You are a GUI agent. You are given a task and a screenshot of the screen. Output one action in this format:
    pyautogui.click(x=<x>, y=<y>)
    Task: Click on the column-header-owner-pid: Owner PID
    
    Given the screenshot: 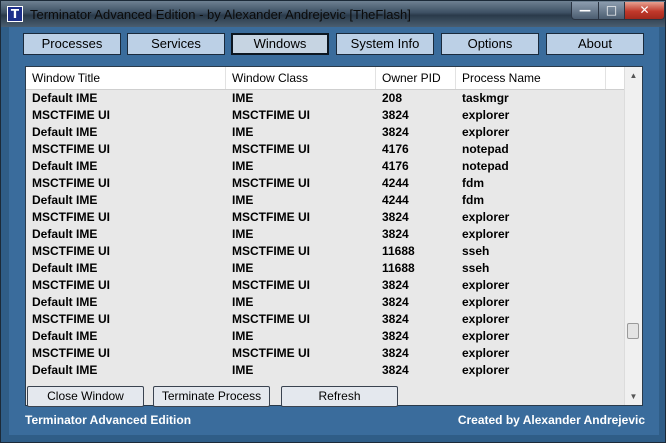 What is the action you would take?
    pyautogui.click(x=416, y=78)
    